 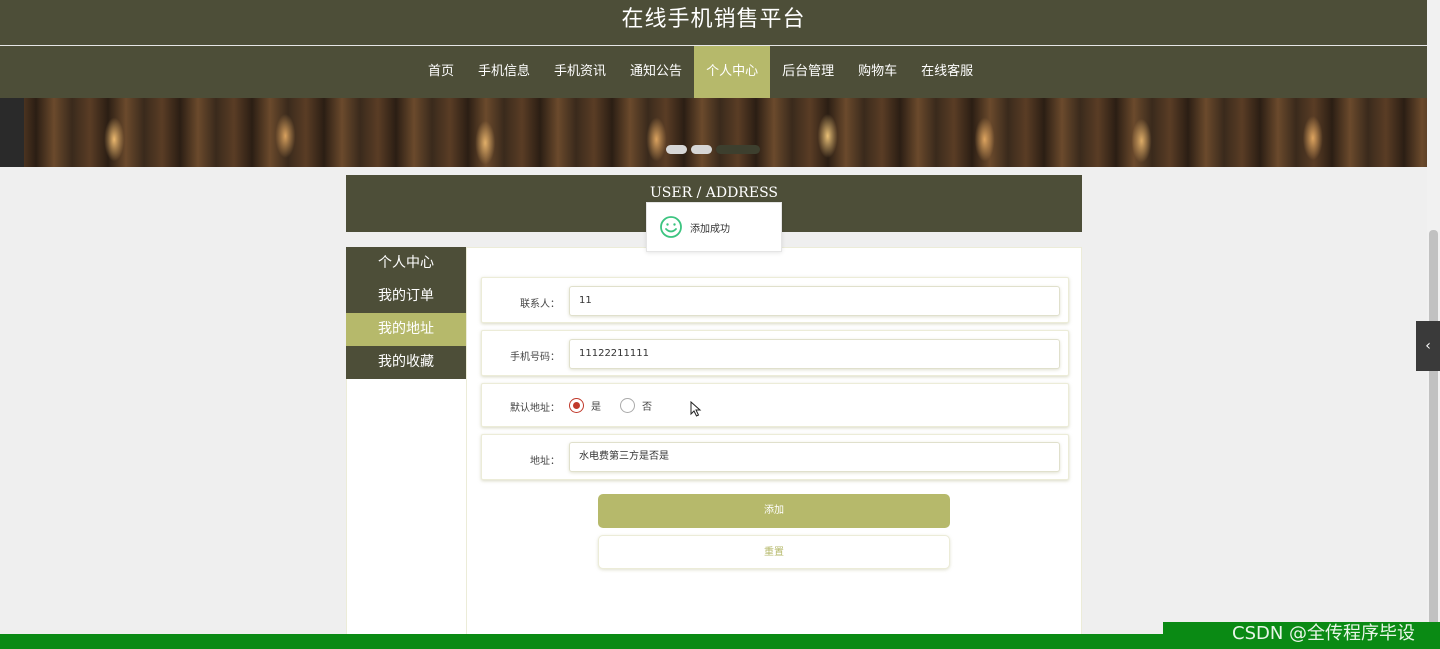 What do you see at coordinates (696, 409) in the screenshot?
I see `mouse-cursor-icon` at bounding box center [696, 409].